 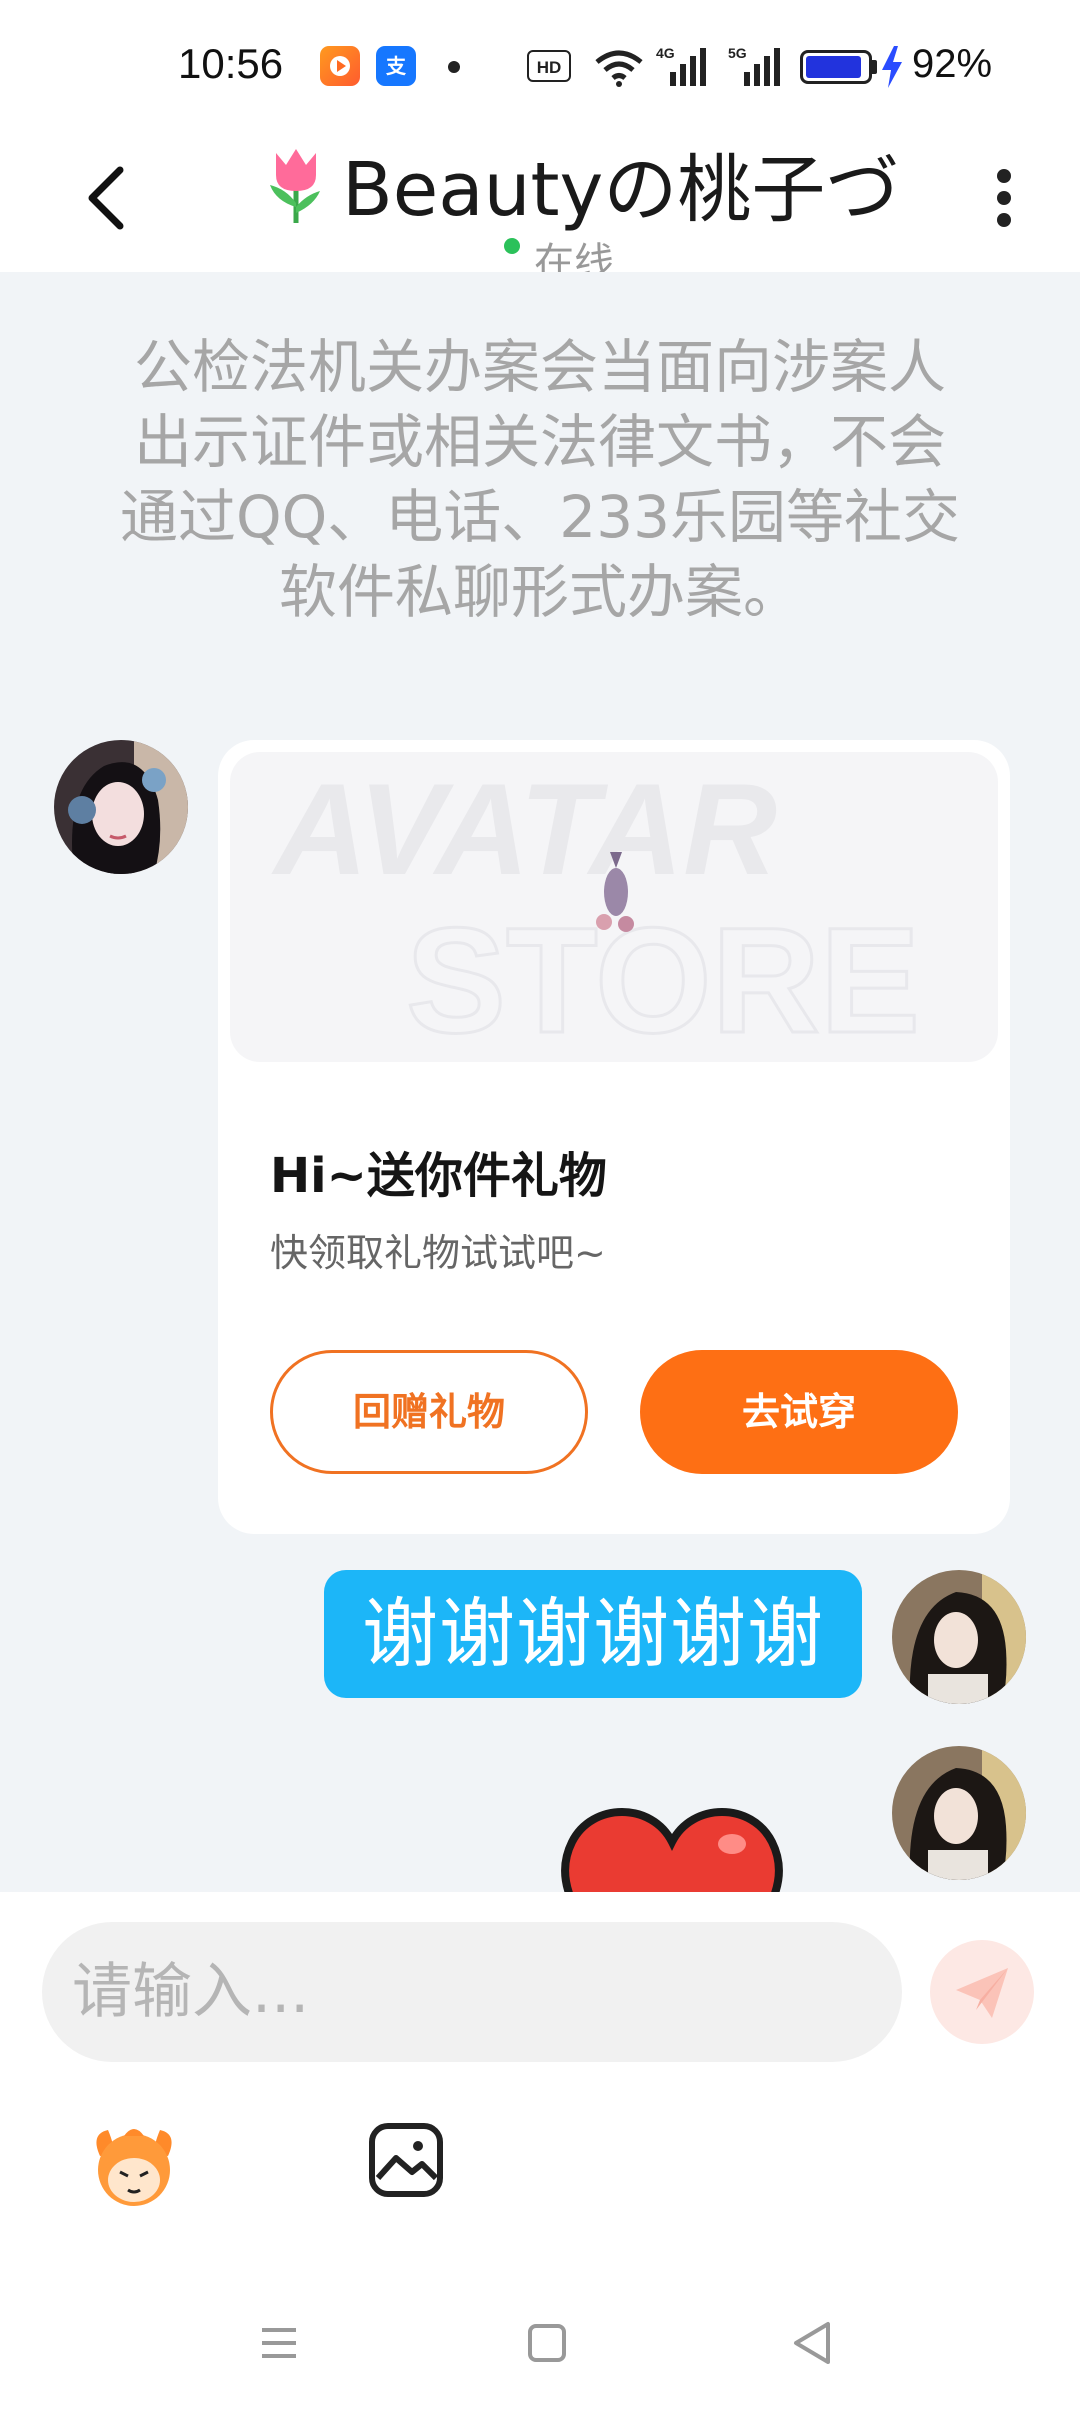 I want to click on chat-header: Beautyの桃子づ 在线, so click(x=540, y=196).